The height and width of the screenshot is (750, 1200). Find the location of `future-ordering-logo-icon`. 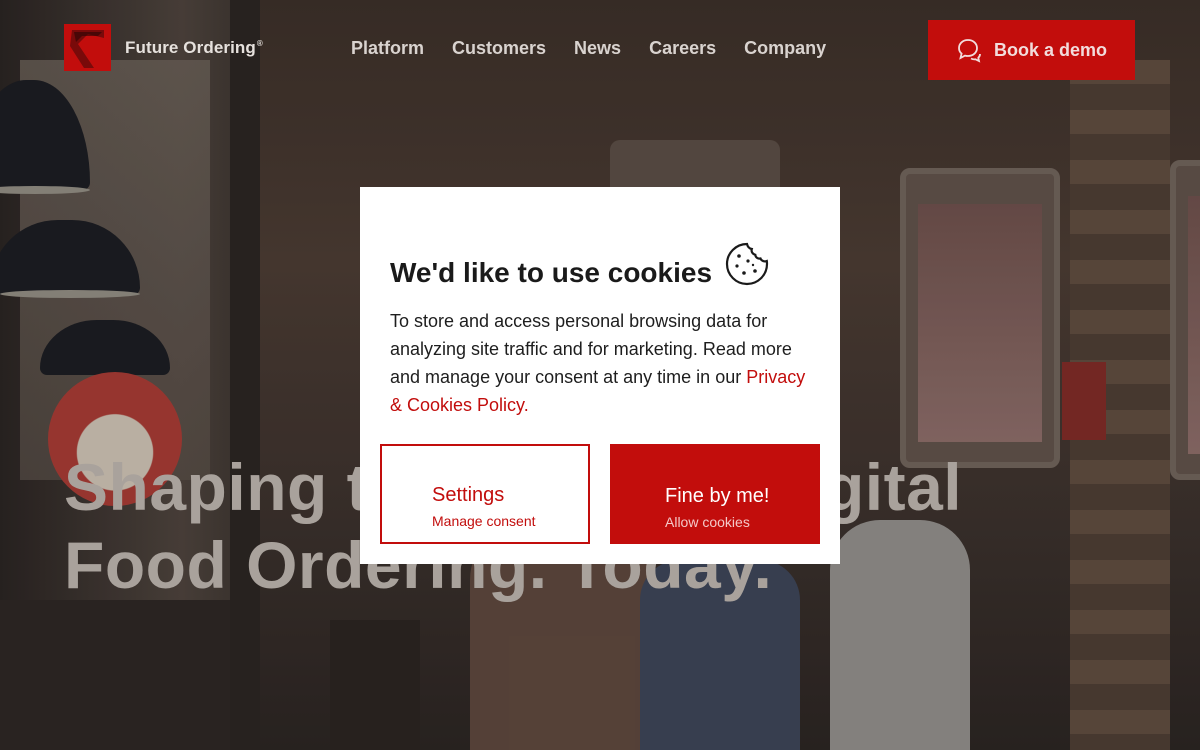

future-ordering-logo-icon is located at coordinates (87, 47).